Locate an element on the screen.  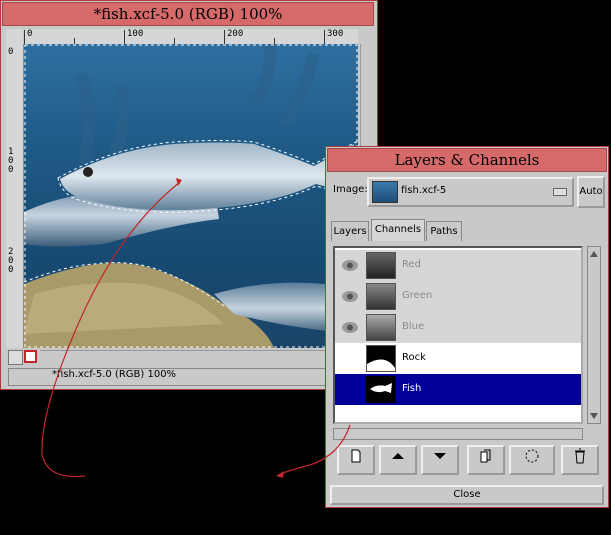
channel-row-fish: Fish is located at coordinates (458, 389).